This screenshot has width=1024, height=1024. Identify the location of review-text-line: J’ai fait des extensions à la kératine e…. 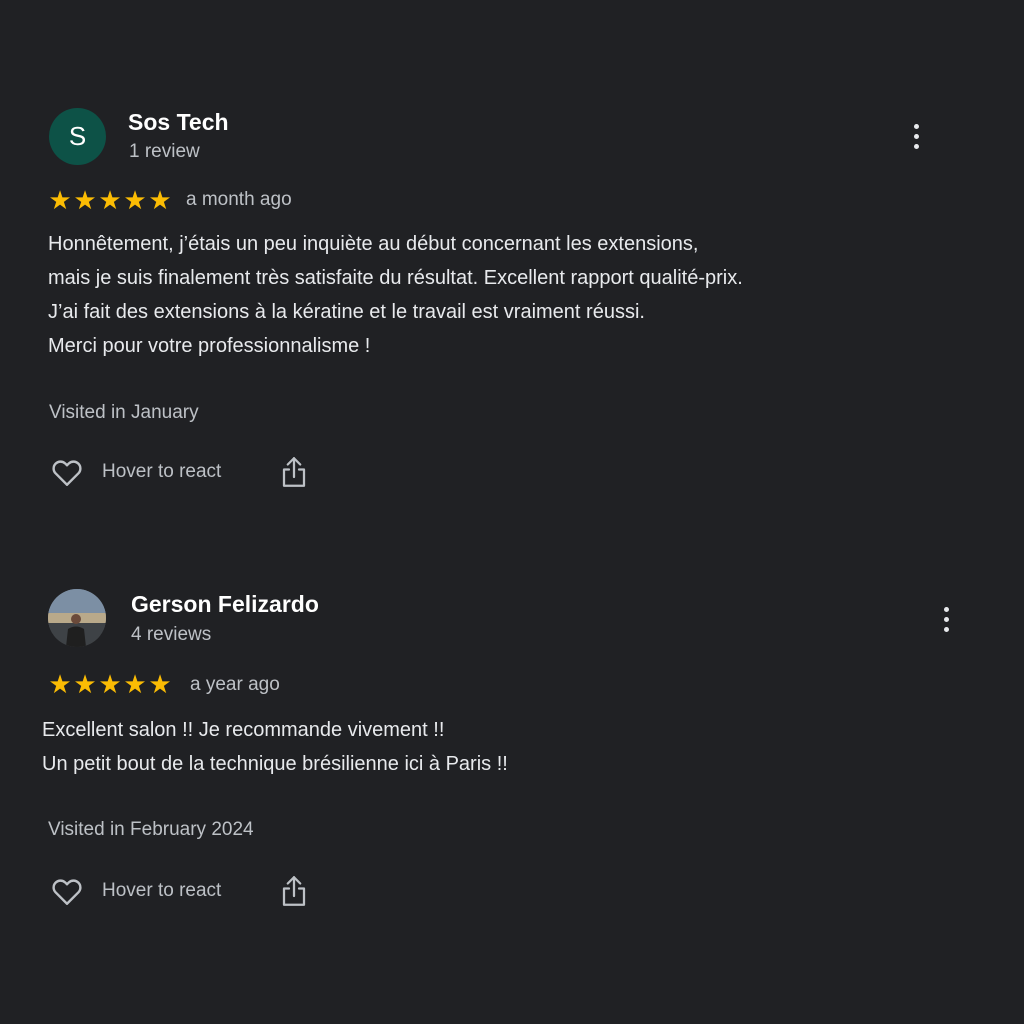
(346, 312).